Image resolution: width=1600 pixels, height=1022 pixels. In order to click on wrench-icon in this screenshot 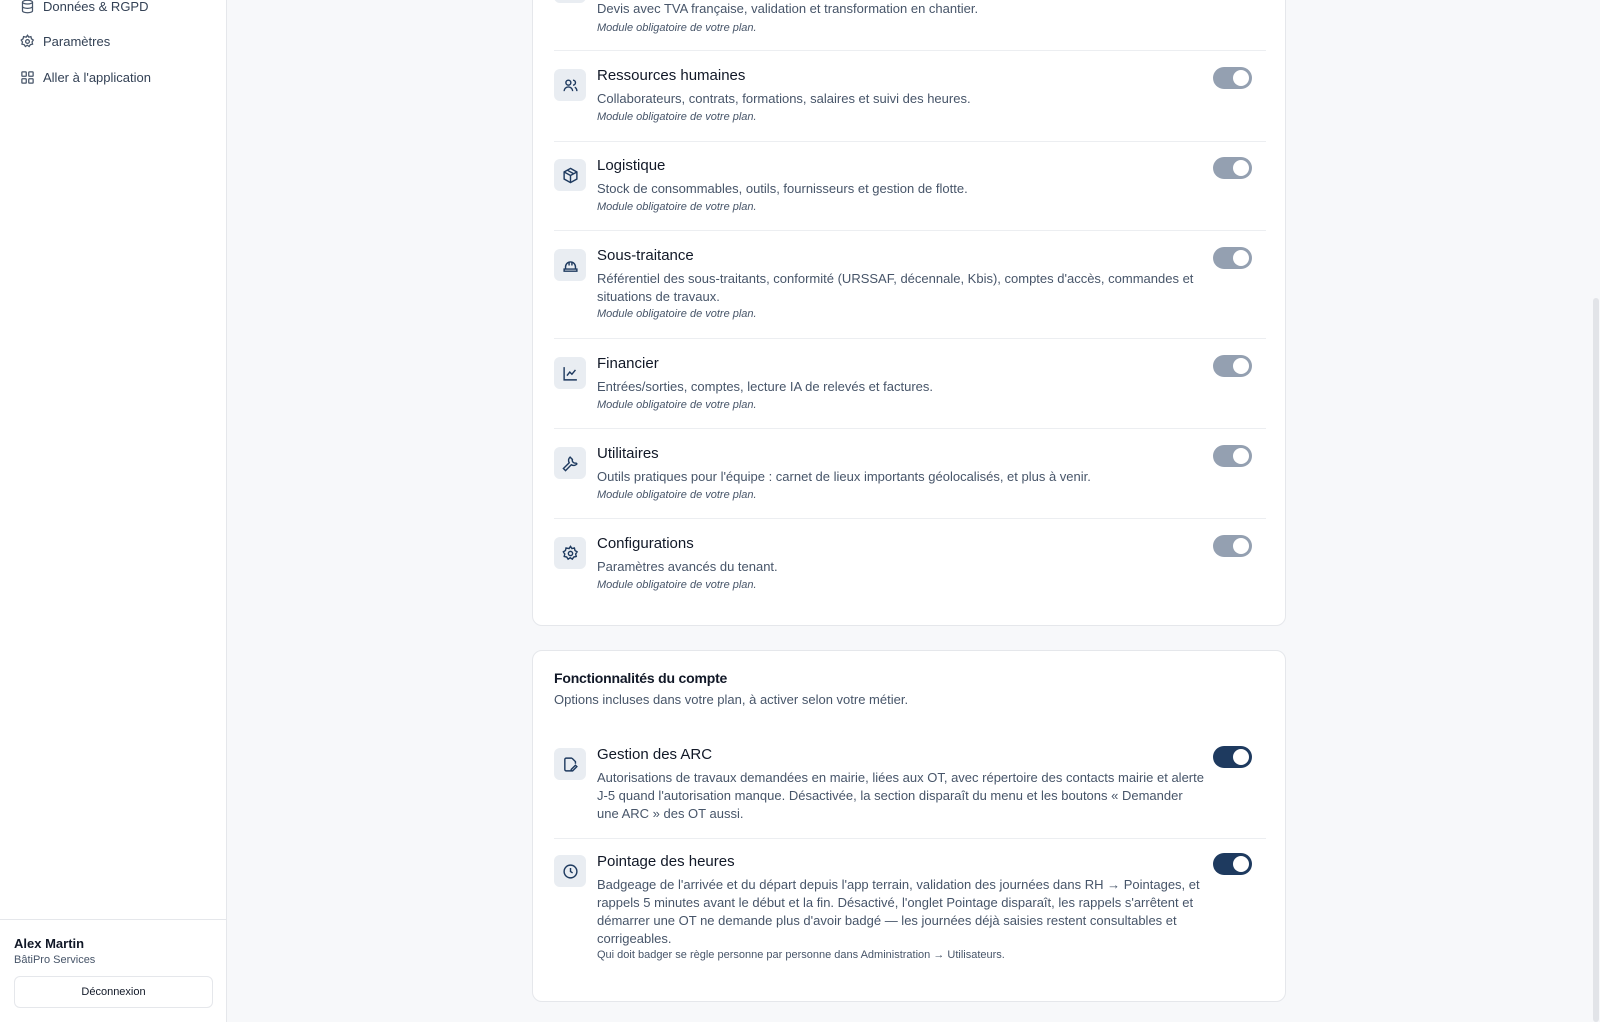, I will do `click(570, 463)`.